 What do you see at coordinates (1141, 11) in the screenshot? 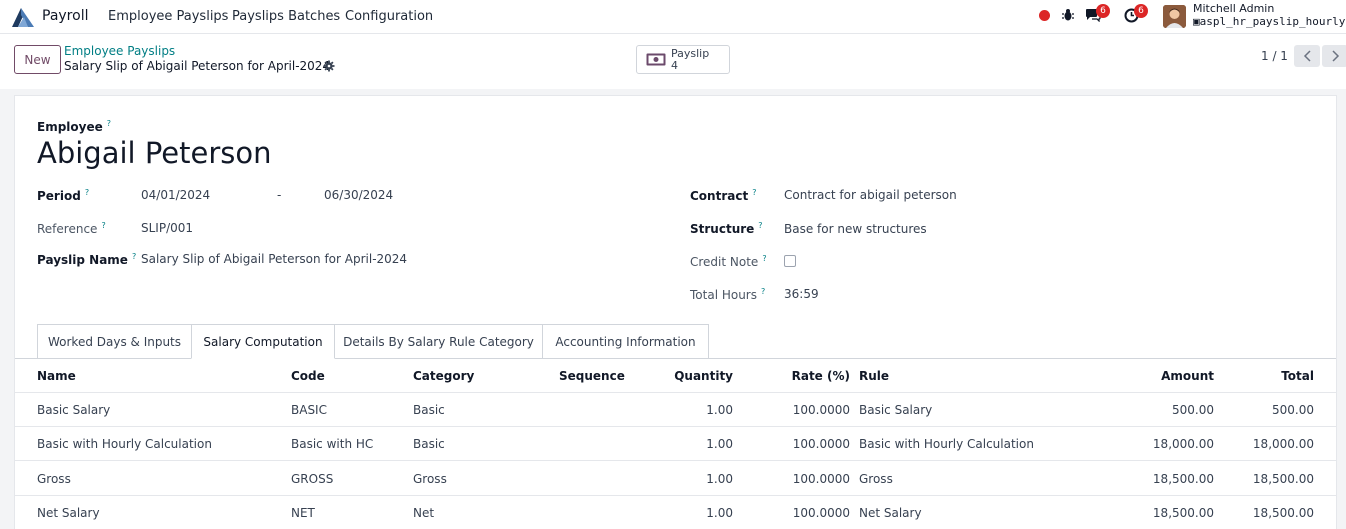
I see `activity-count-badge: 6` at bounding box center [1141, 11].